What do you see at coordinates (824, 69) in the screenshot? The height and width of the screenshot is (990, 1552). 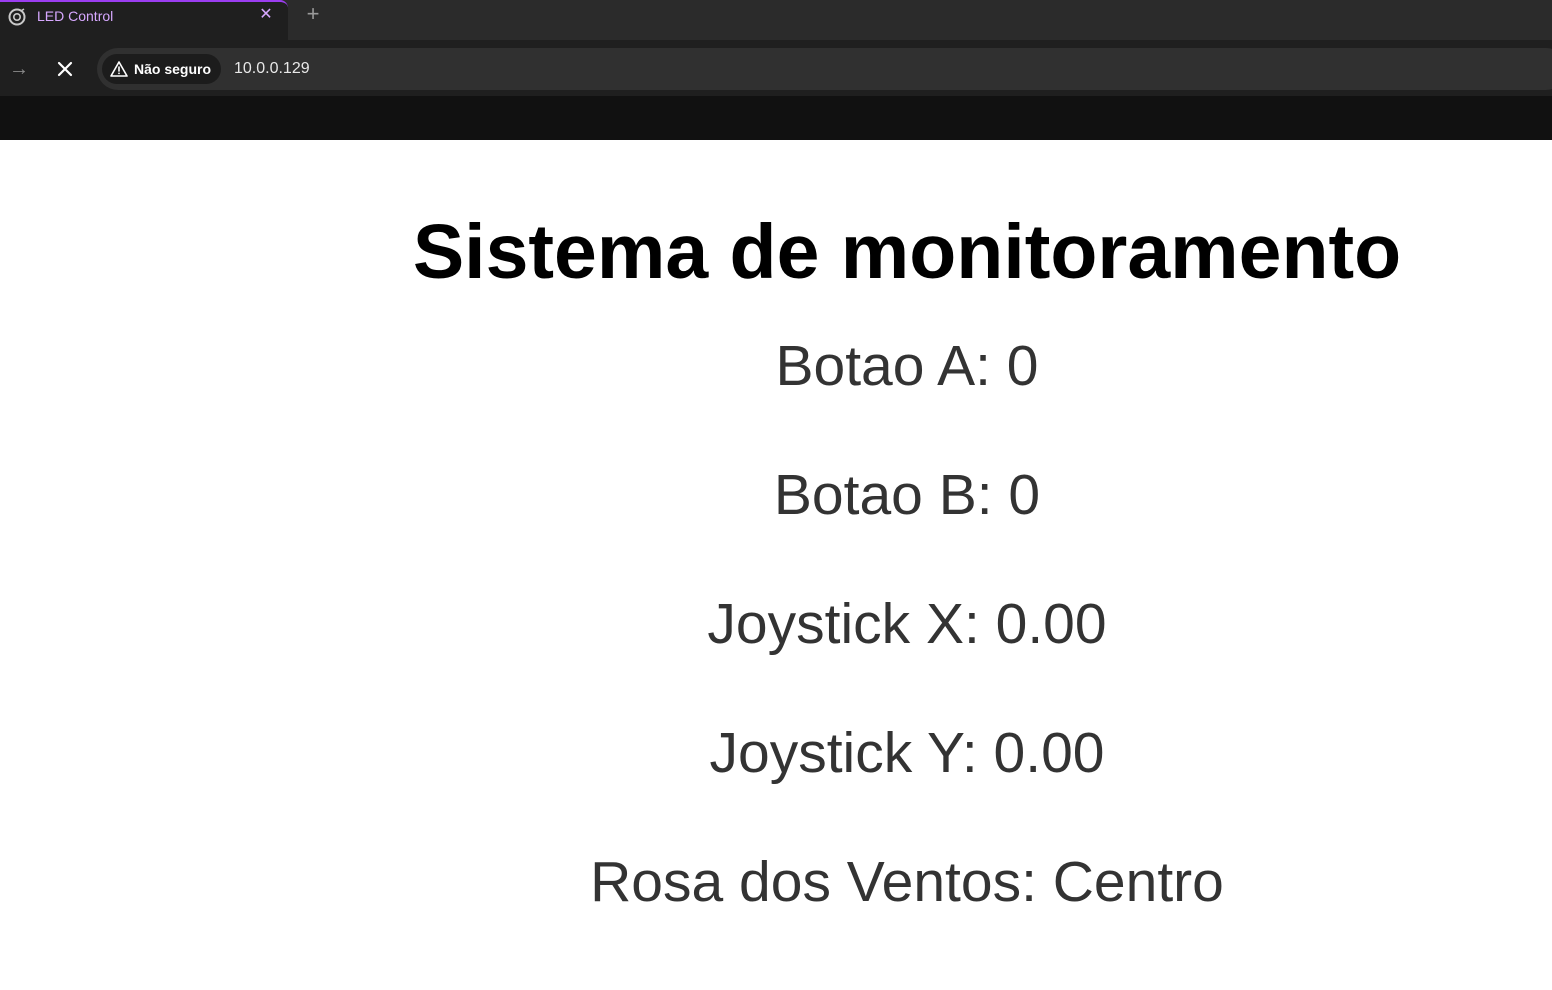 I see `address-bar: Não seguro 10.0.0.129` at bounding box center [824, 69].